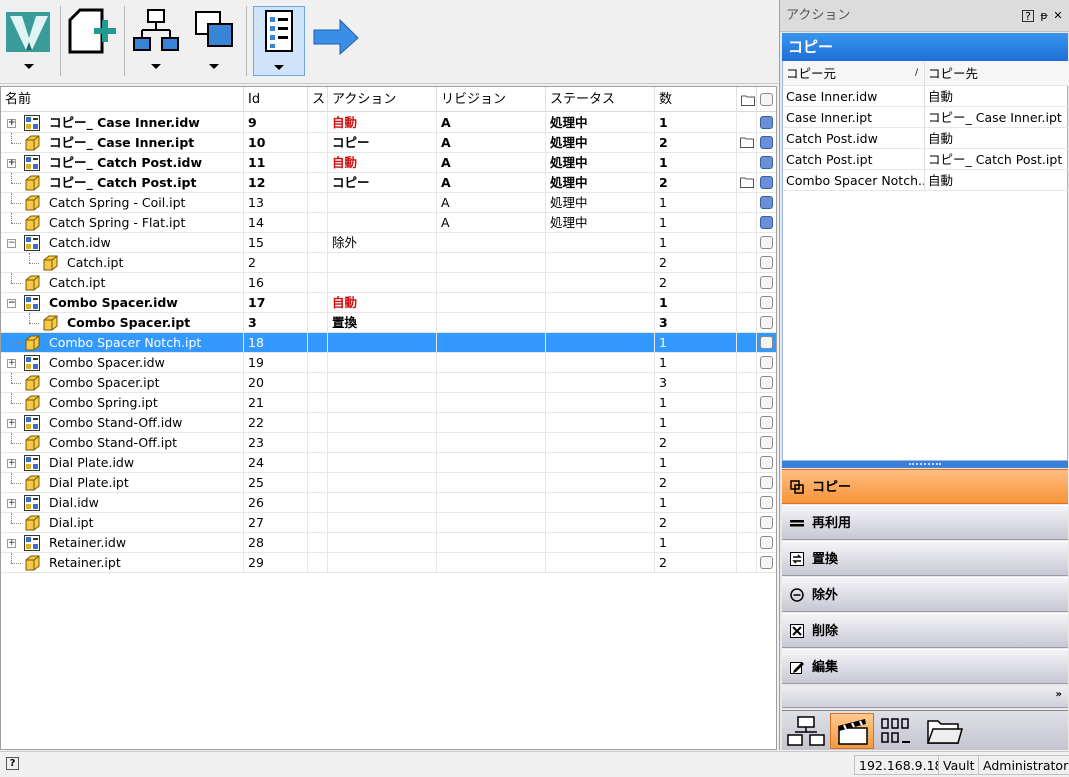 Image resolution: width=1069 pixels, height=777 pixels. I want to click on map-row: Case Inner.ipt コピー_ Case Inner.ipt, so click(926, 117).